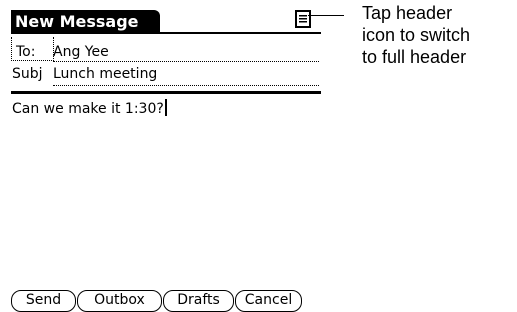  I want to click on header-toggle-icon, so click(303, 19).